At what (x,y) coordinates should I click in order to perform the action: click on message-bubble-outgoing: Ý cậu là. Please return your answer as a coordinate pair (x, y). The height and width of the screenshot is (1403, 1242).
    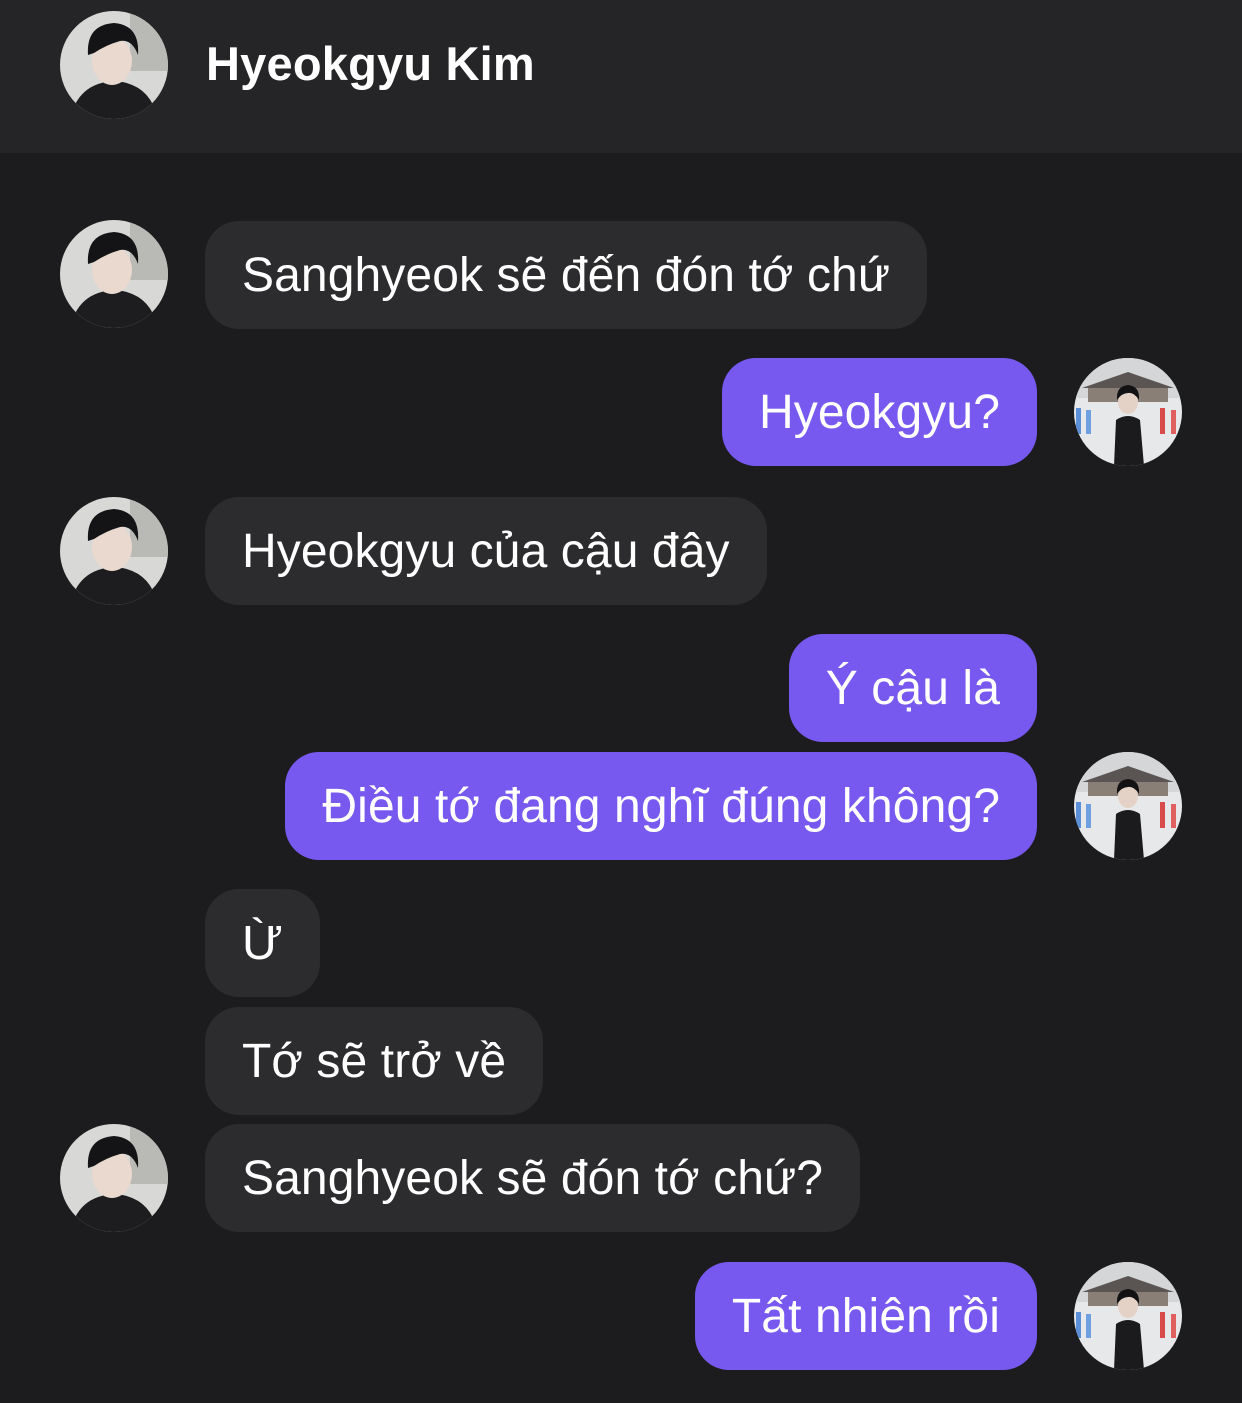
    Looking at the image, I should click on (912, 688).